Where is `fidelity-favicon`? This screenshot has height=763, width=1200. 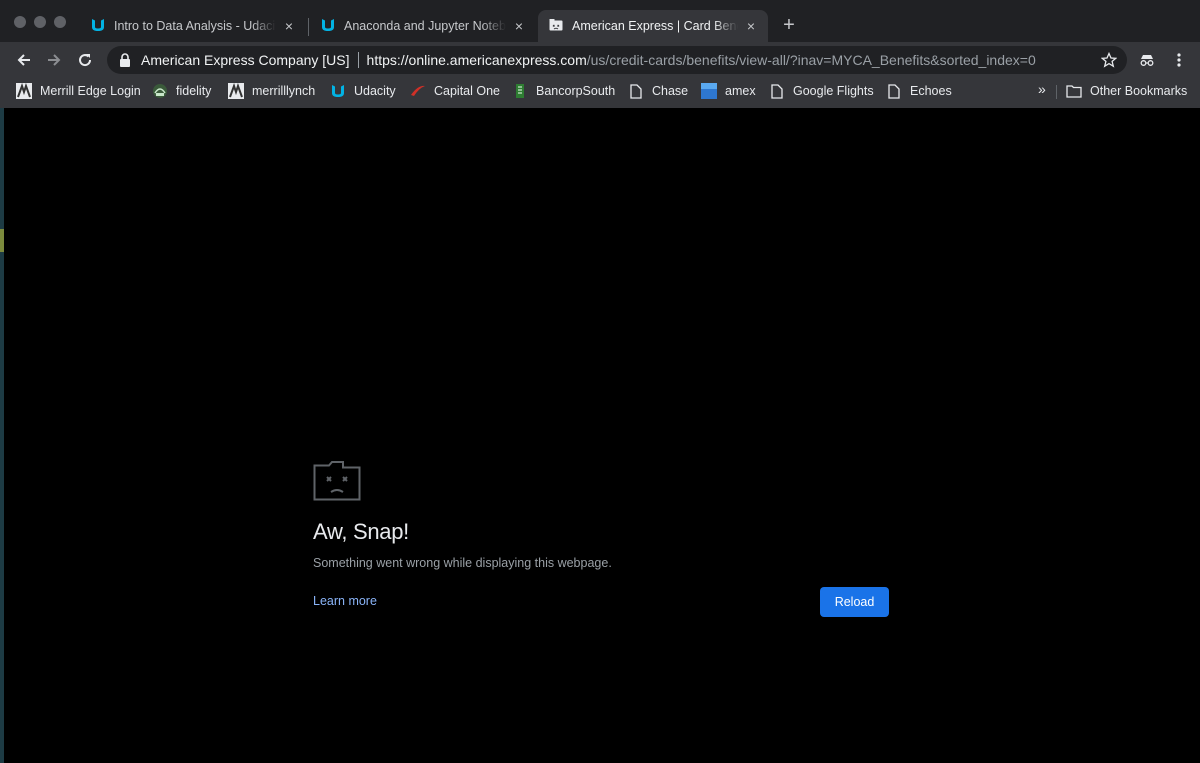
fidelity-favicon is located at coordinates (160, 91).